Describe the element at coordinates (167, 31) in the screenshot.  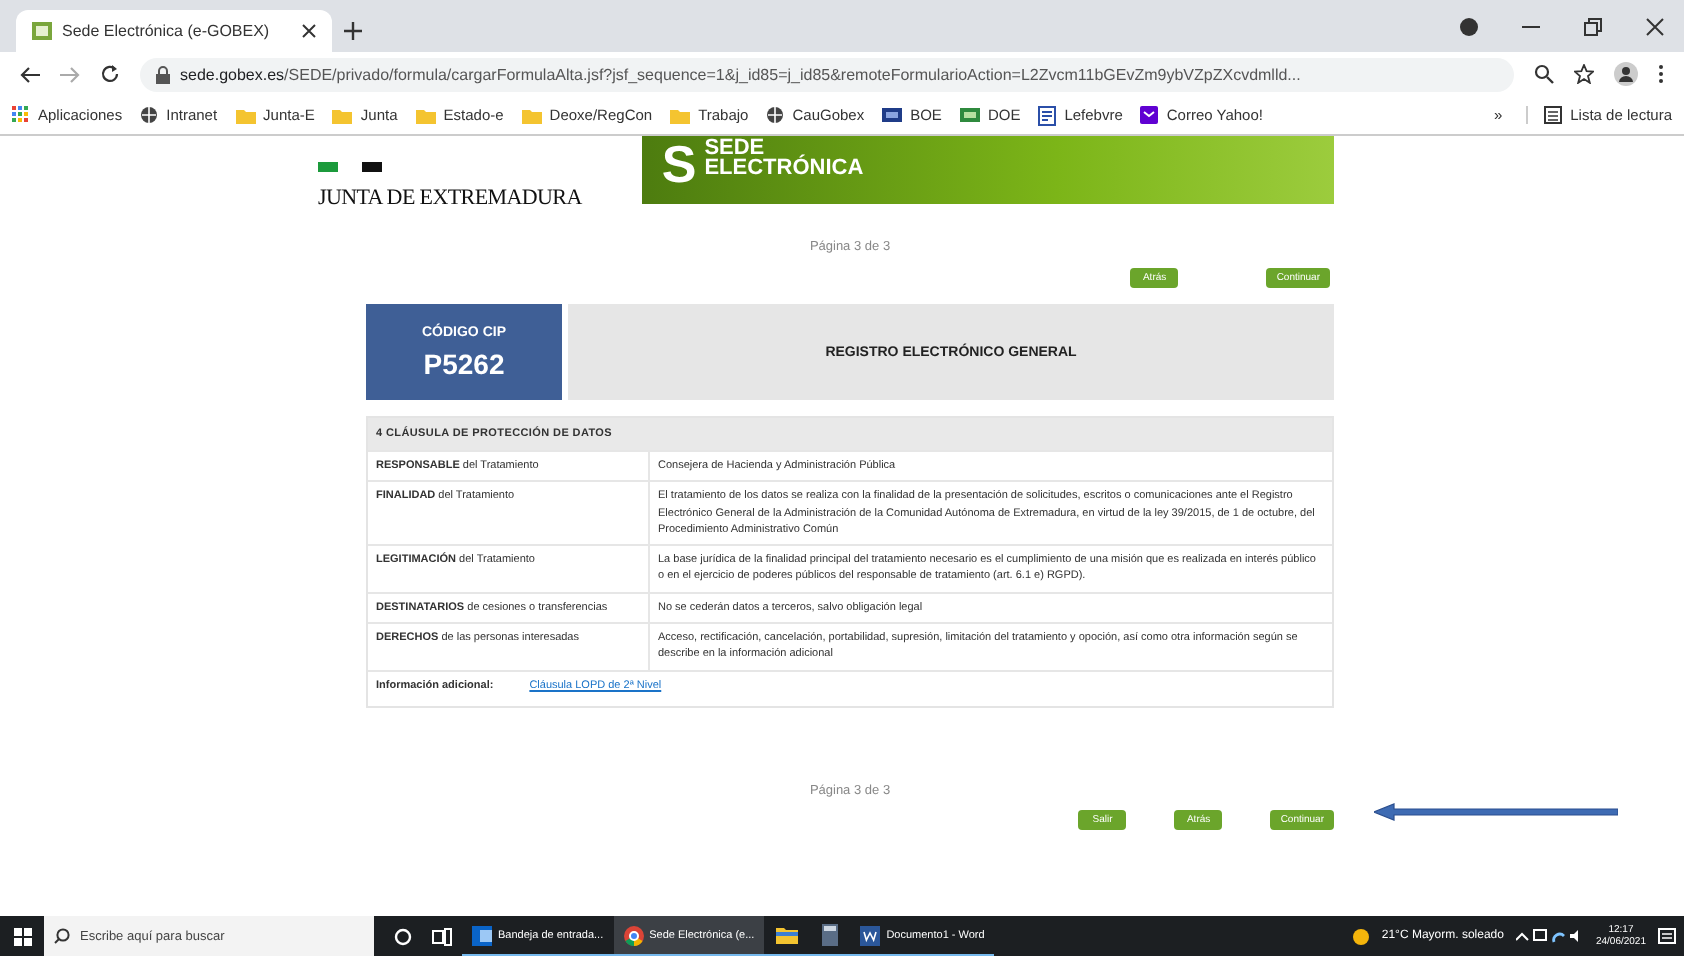
I see `tab-title: Sede Electrónica (e-GOBEX)` at that location.